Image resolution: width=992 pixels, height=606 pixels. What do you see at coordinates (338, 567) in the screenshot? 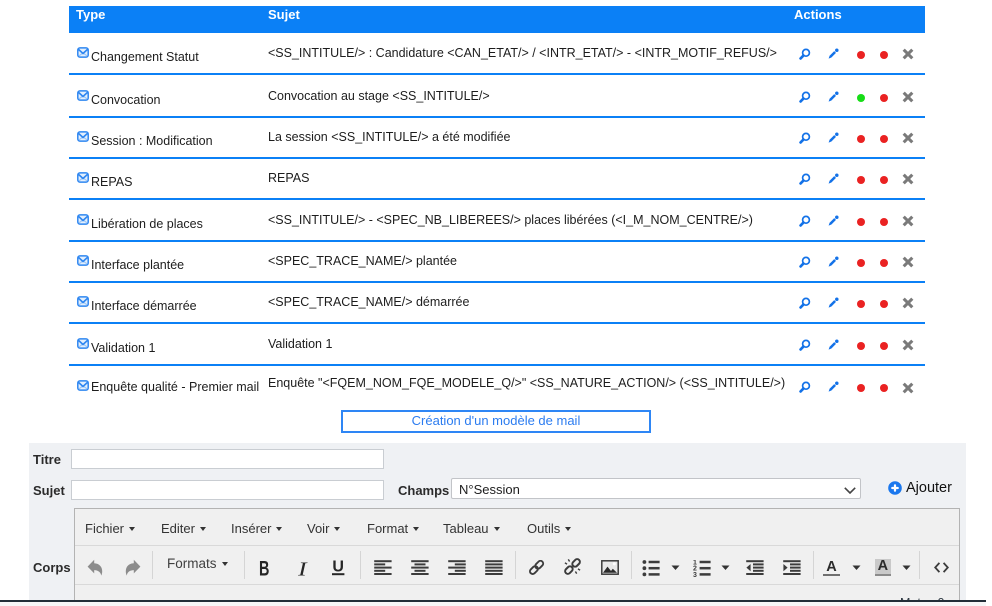
I see `svg-text: U` at bounding box center [338, 567].